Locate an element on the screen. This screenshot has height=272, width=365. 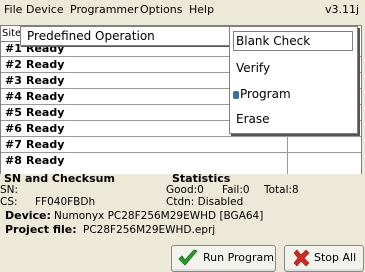
operation-submenu: Blank Check Verify Program Erase is located at coordinates (293, 80).